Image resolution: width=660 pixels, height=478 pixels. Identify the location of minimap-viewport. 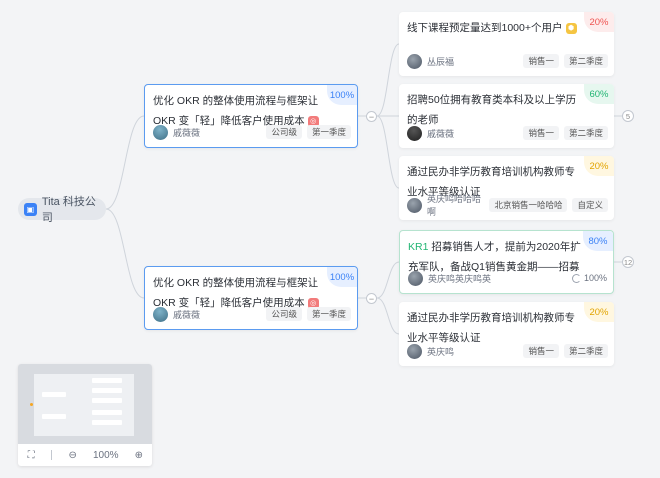
(85, 404).